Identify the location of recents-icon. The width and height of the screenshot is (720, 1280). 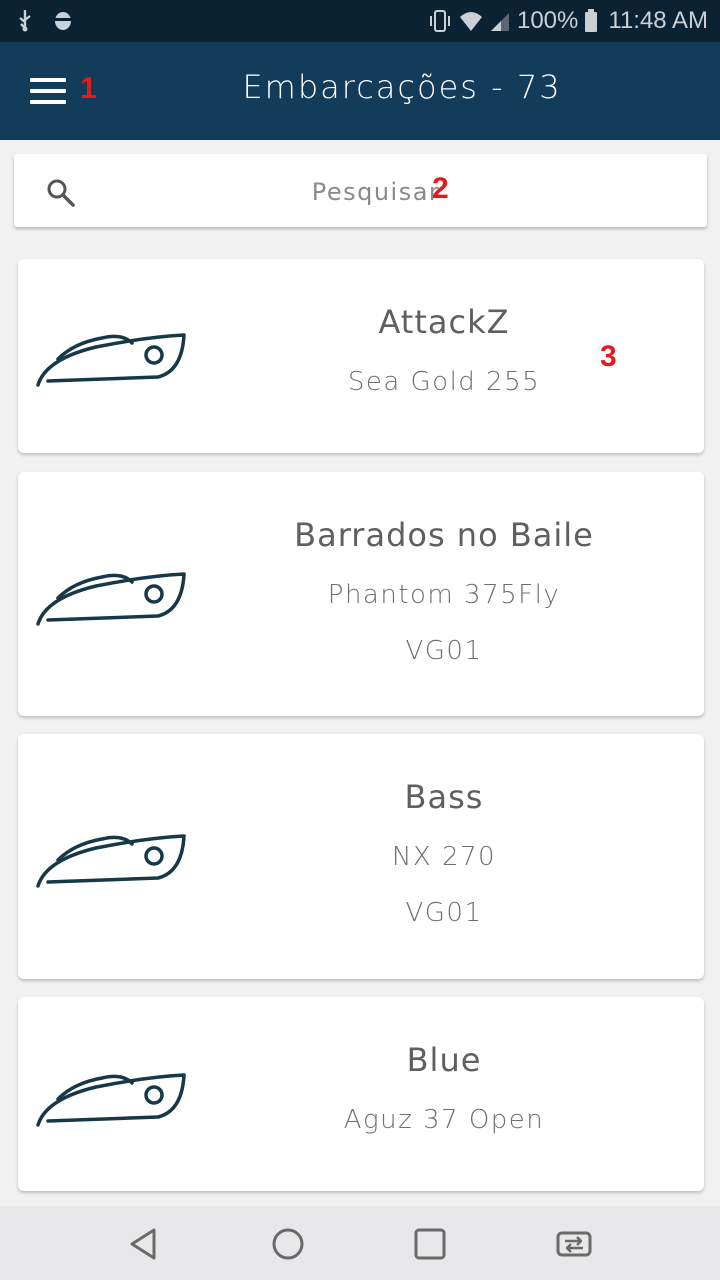
(430, 1244).